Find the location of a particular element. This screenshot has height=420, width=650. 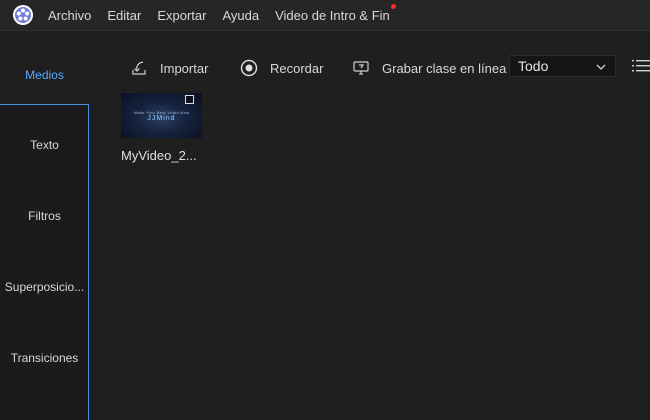

import-icon is located at coordinates (139, 68).